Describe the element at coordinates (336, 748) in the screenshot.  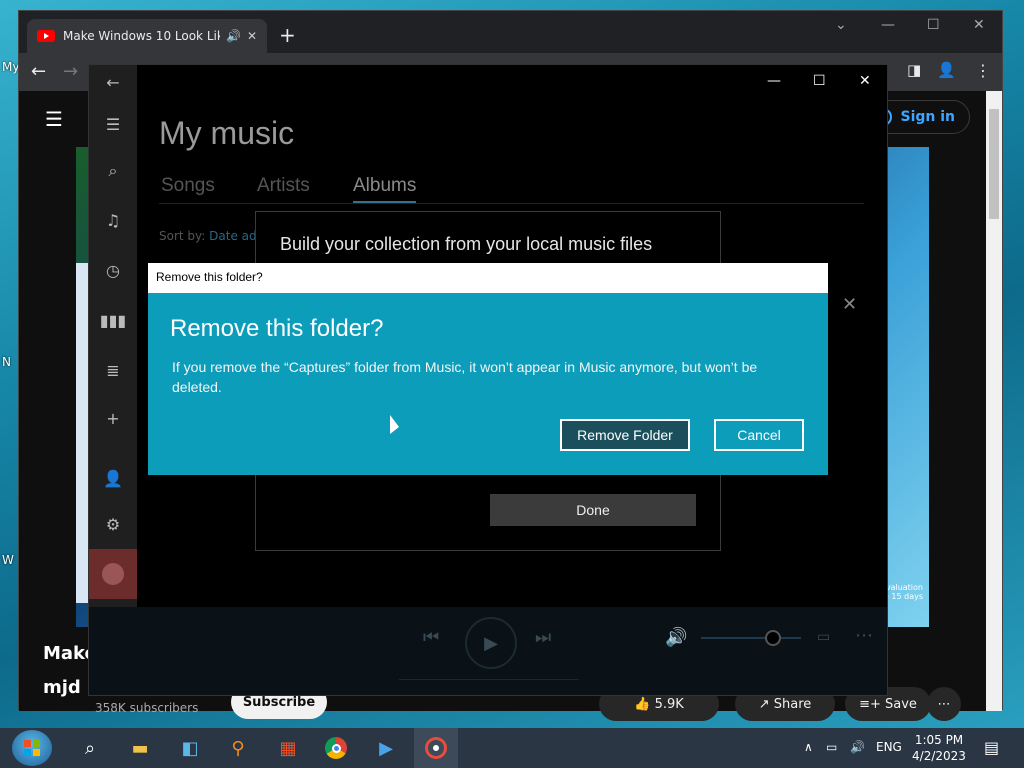
I see `chrome-icon` at that location.